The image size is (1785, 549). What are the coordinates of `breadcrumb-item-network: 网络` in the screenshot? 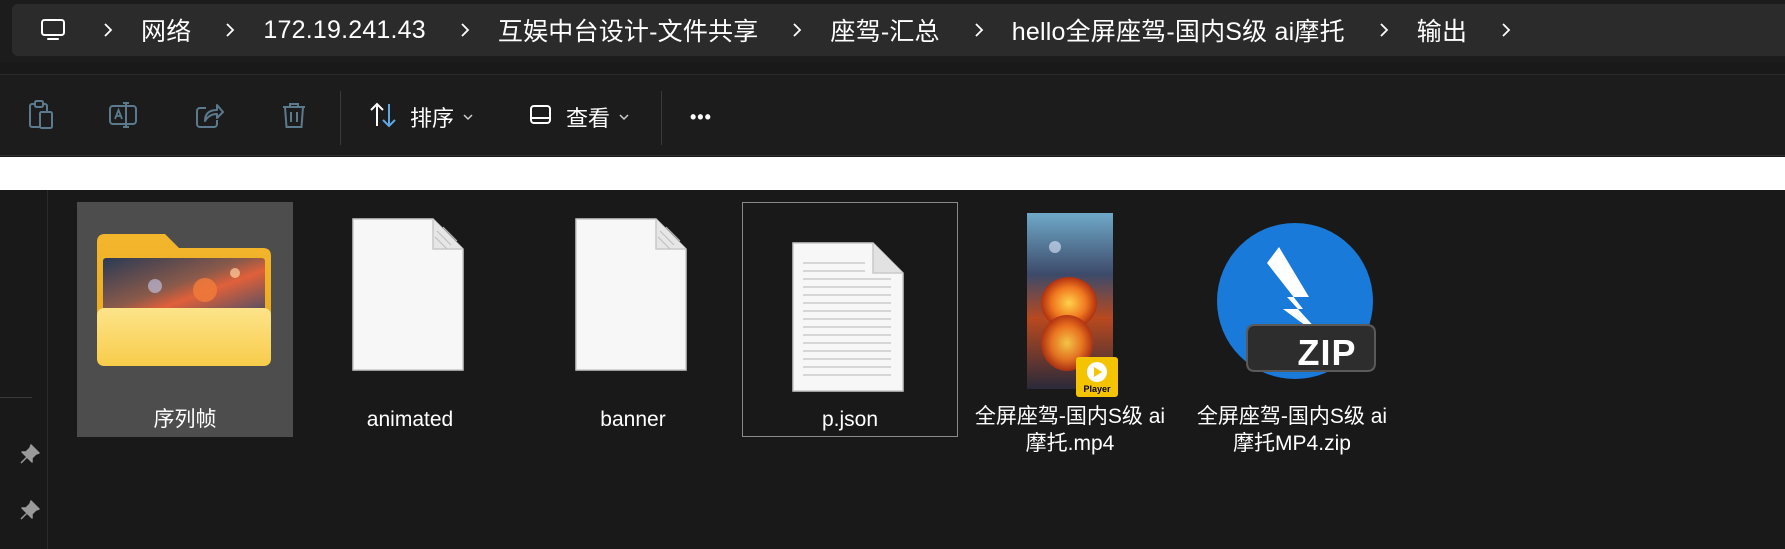 It's located at (166, 30).